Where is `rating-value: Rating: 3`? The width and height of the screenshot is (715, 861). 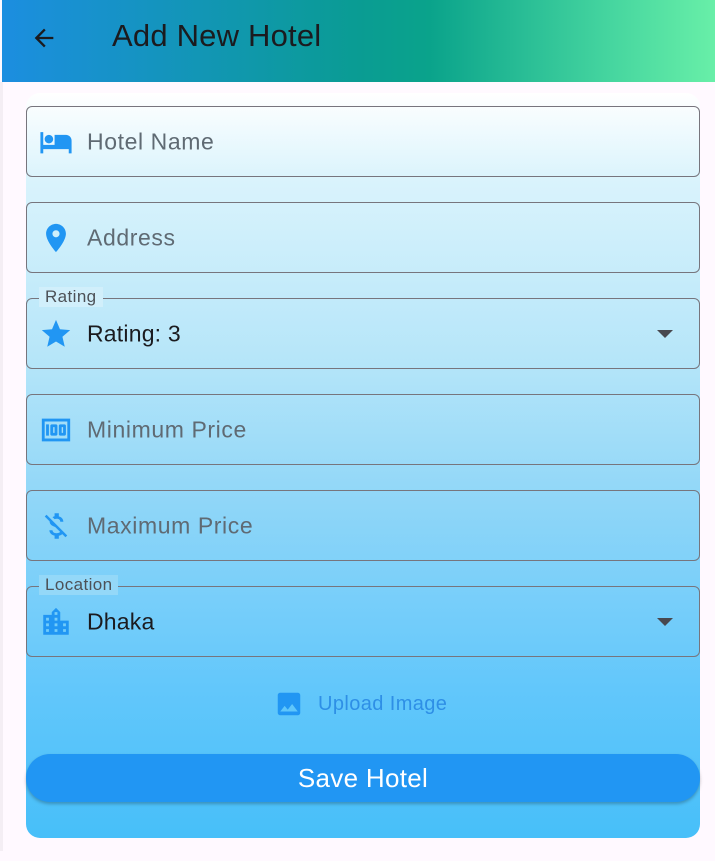
rating-value: Rating: 3 is located at coordinates (134, 333).